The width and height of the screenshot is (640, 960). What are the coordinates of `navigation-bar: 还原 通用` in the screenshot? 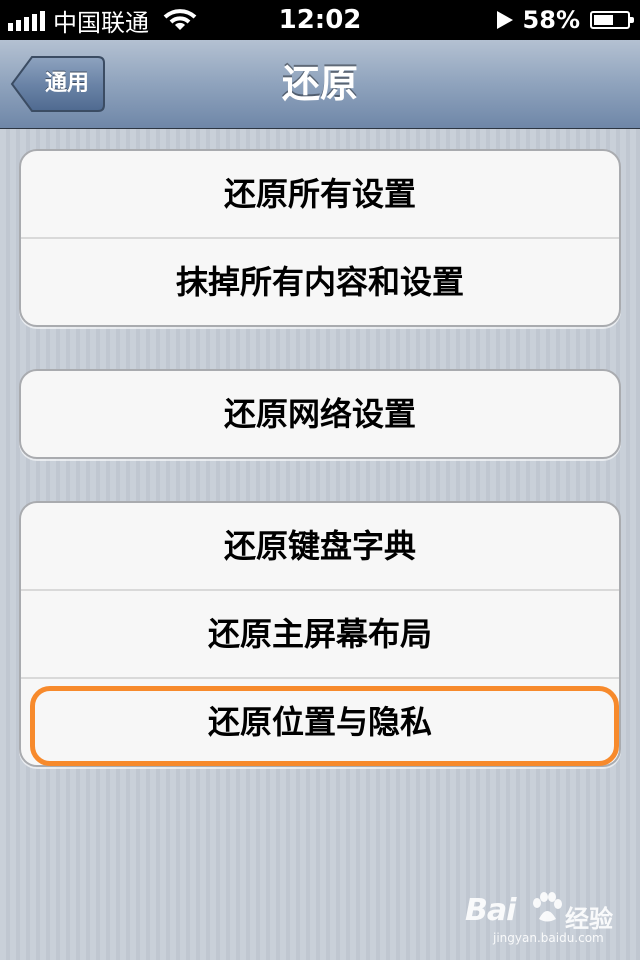 It's located at (320, 84).